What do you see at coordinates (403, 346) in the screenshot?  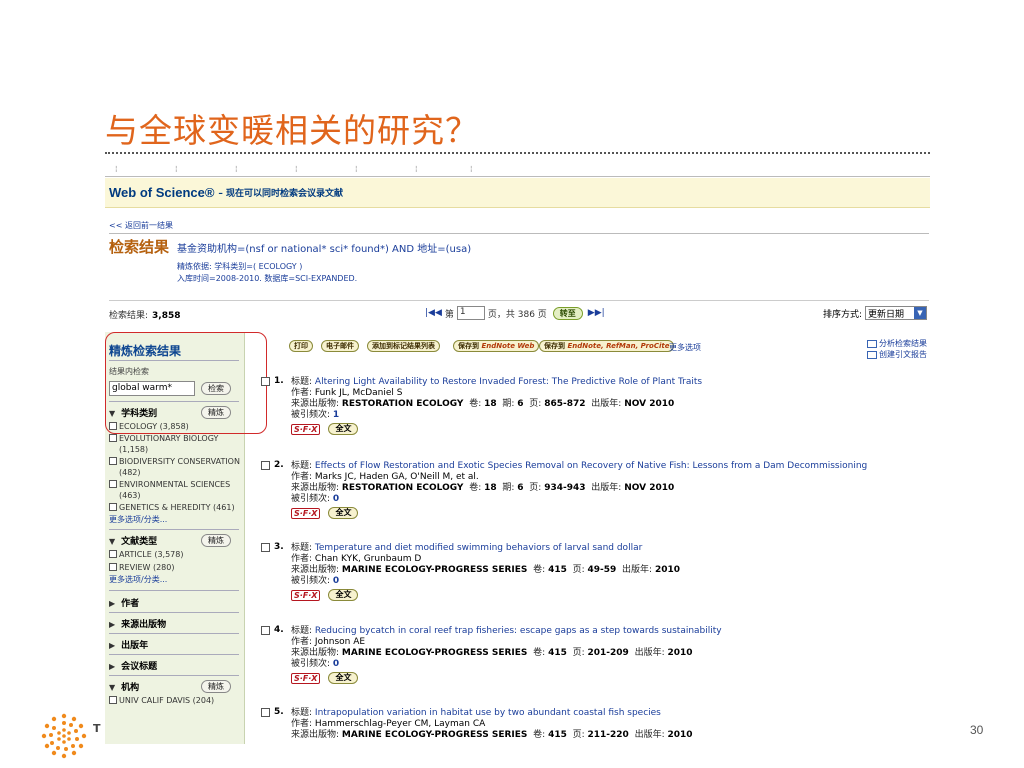 I see `add-marked-button: 添加到标记结果列表` at bounding box center [403, 346].